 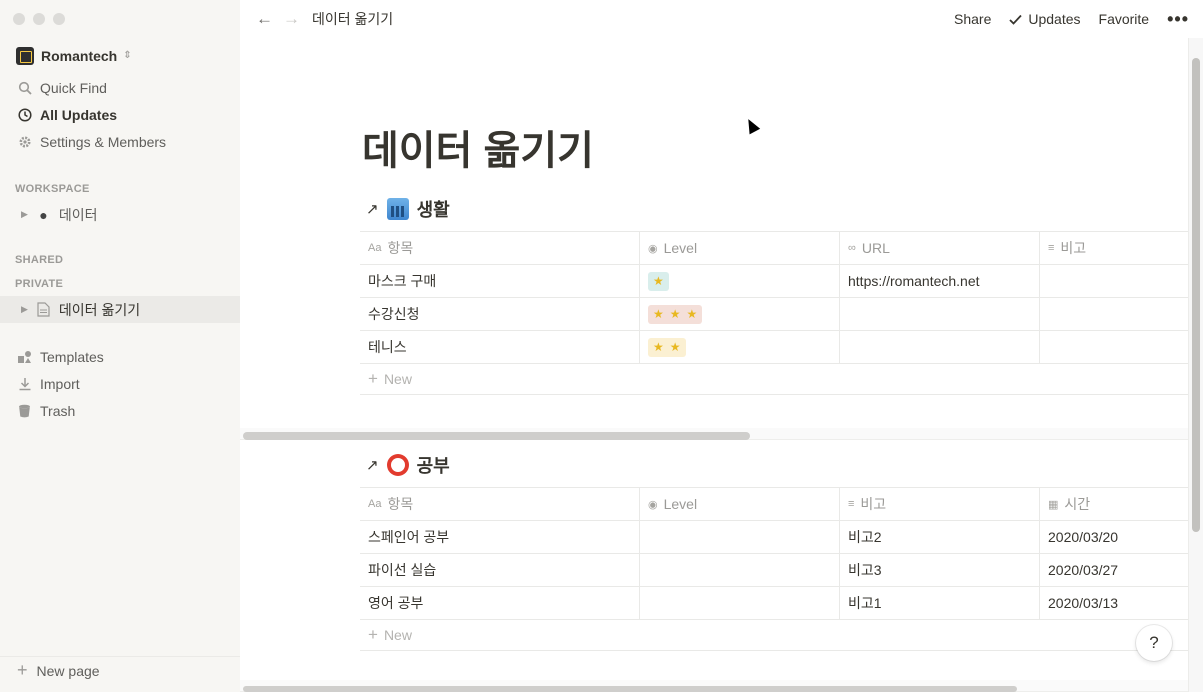 I want to click on close-window-button, so click(x=19, y=19).